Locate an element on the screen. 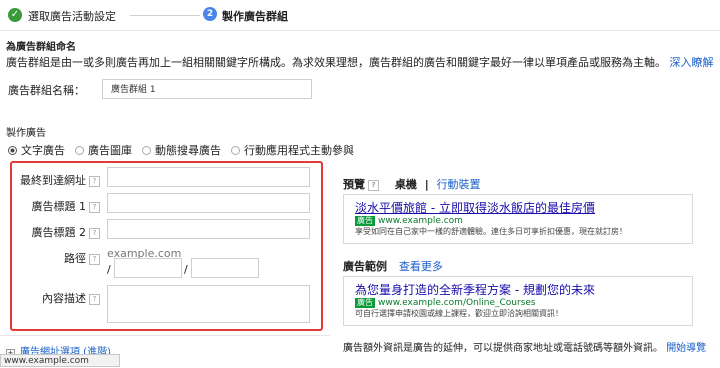 The height and width of the screenshot is (368, 720). preview-label: 預覽 is located at coordinates (354, 184).